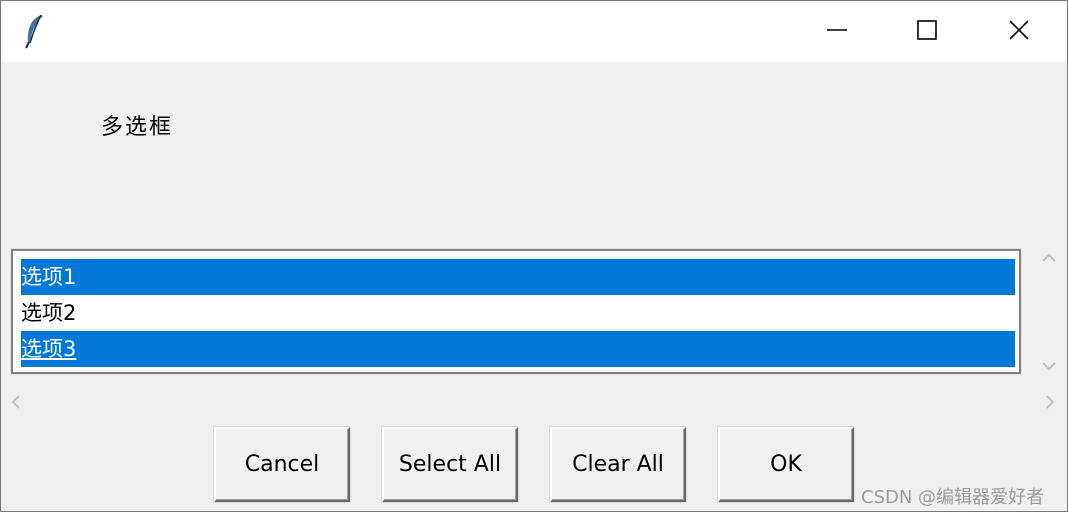 This screenshot has width=1068, height=512. Describe the element at coordinates (518, 277) in the screenshot. I see `list-item-option-1: 选项1` at that location.